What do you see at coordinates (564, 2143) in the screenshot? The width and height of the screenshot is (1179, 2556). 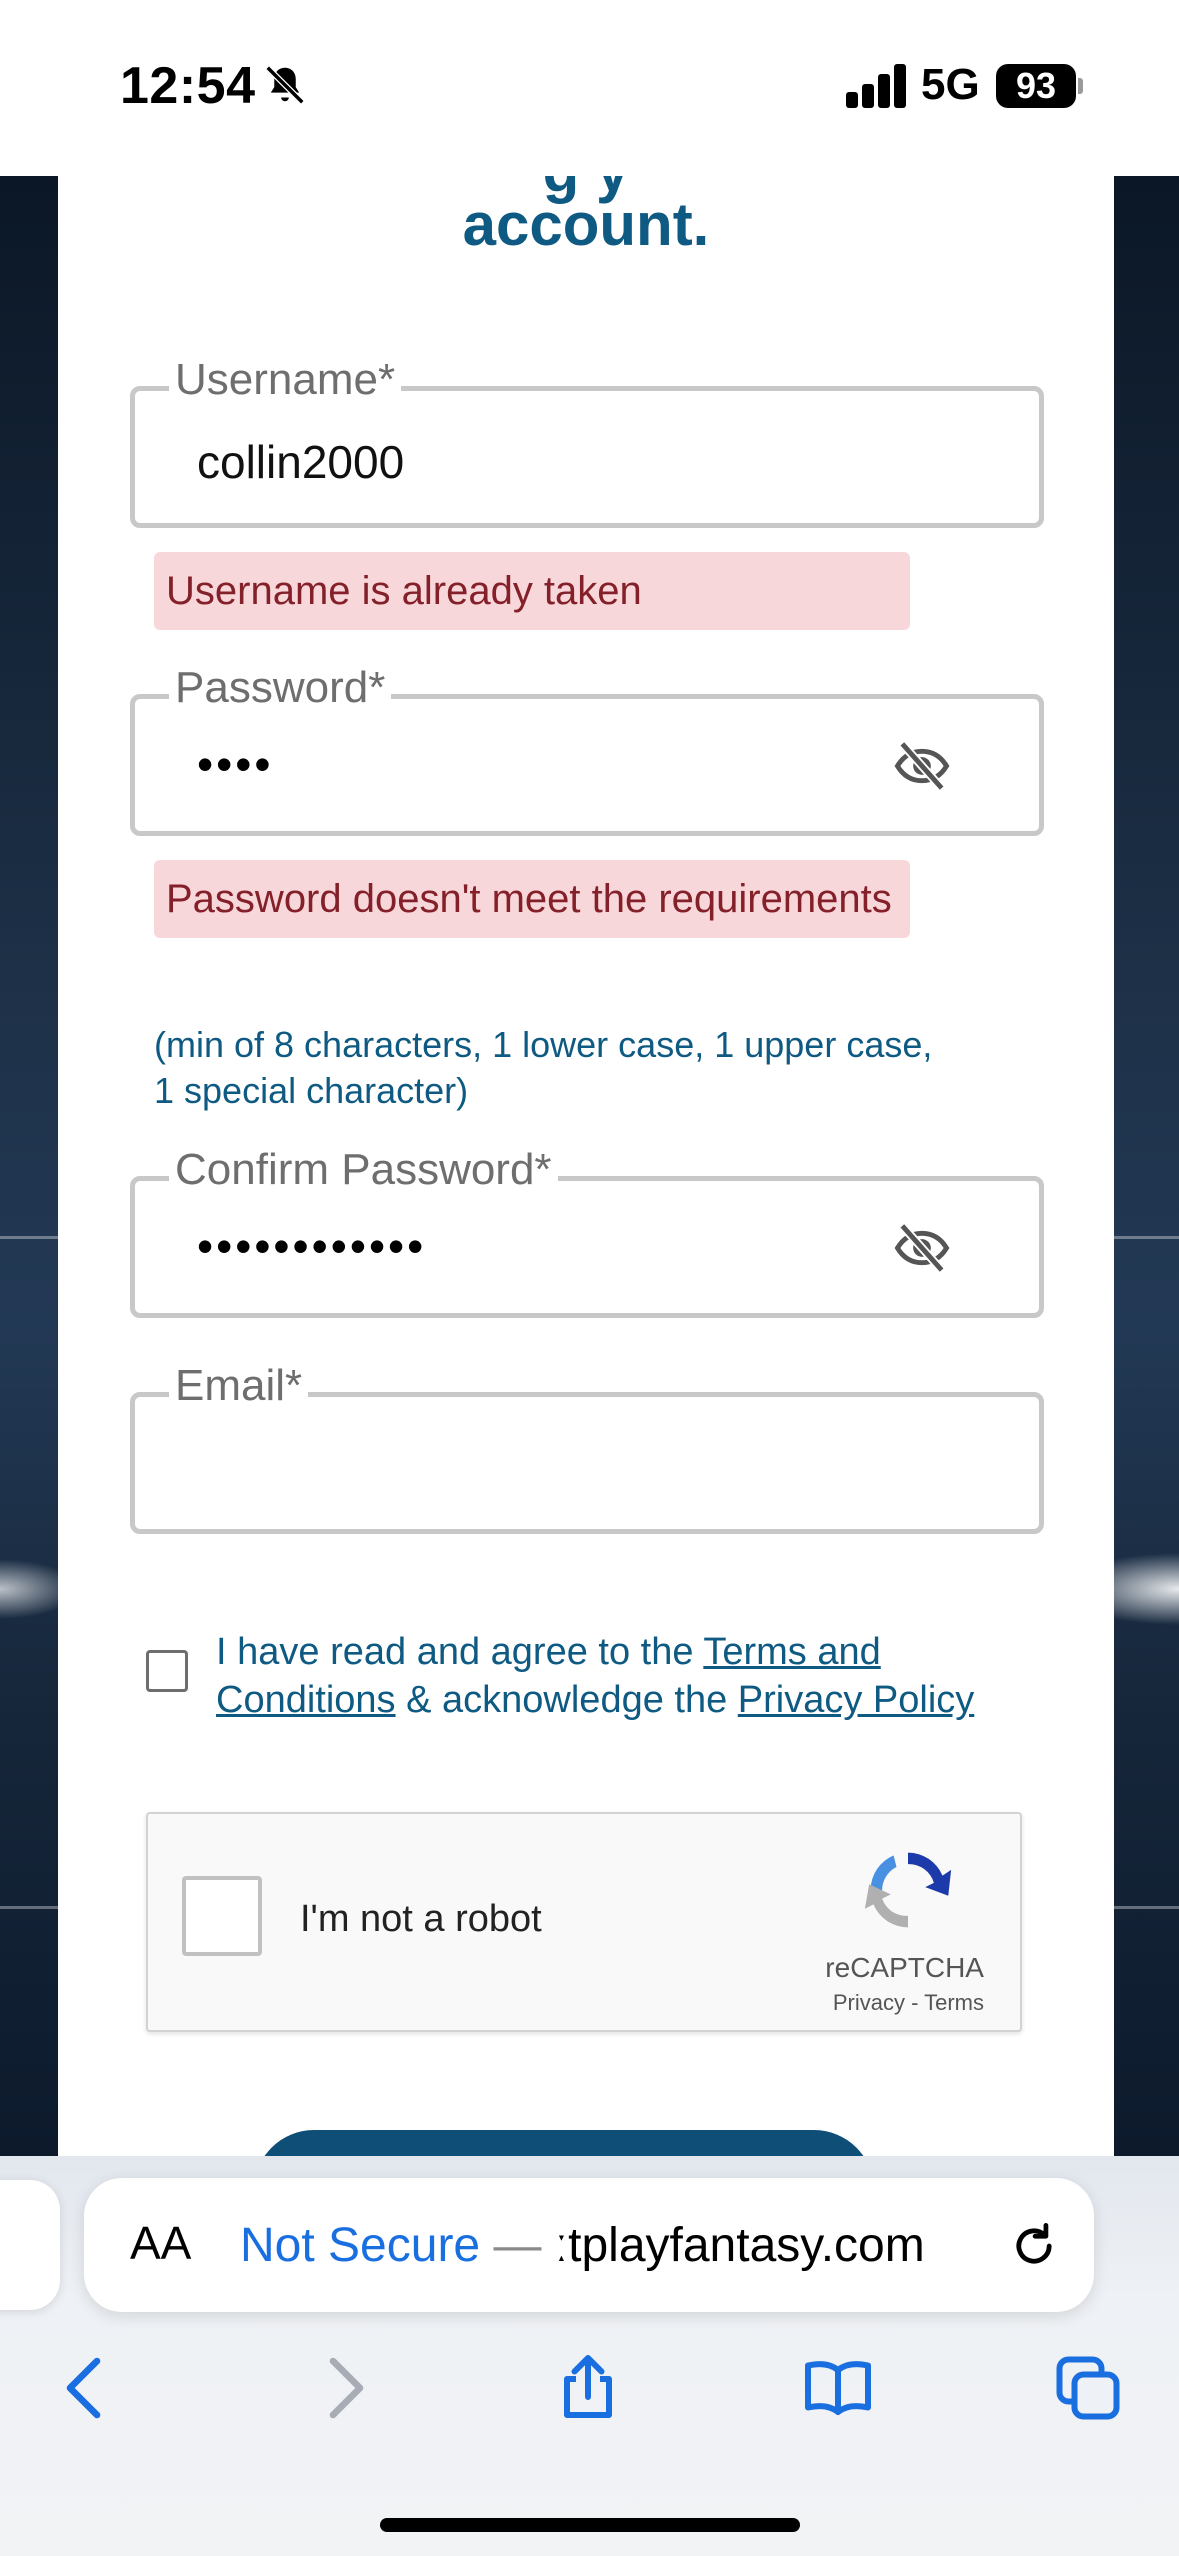 I see `submit-button` at bounding box center [564, 2143].